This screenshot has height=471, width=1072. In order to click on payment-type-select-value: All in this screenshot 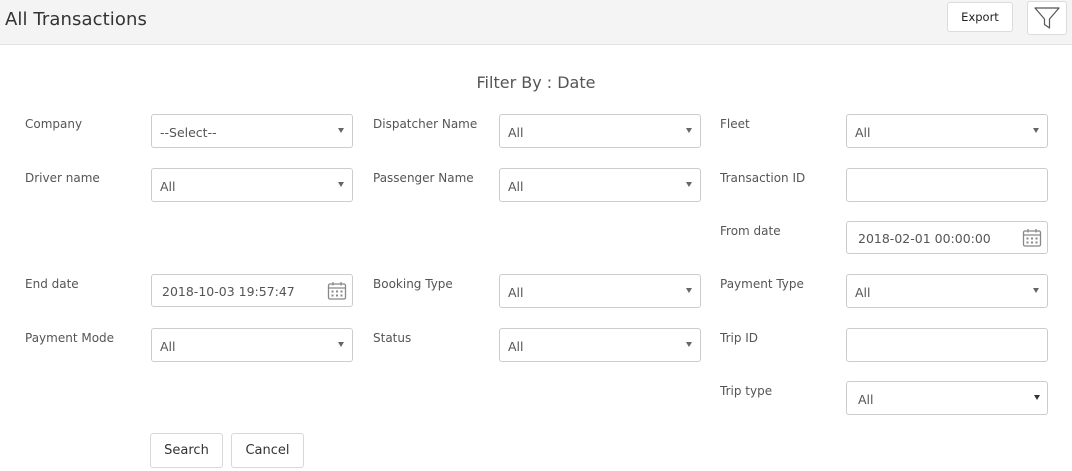, I will do `click(863, 292)`.